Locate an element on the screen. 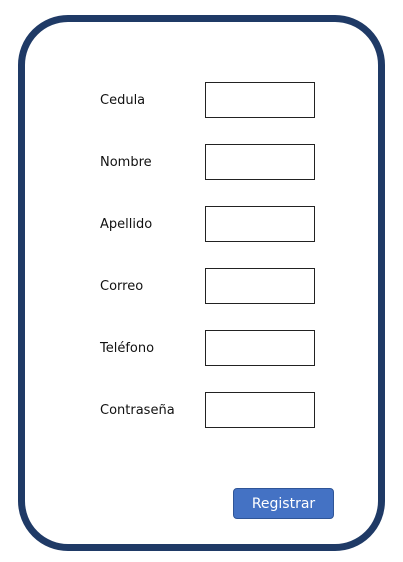 The width and height of the screenshot is (403, 562). cedula-label: Cedula is located at coordinates (123, 100).